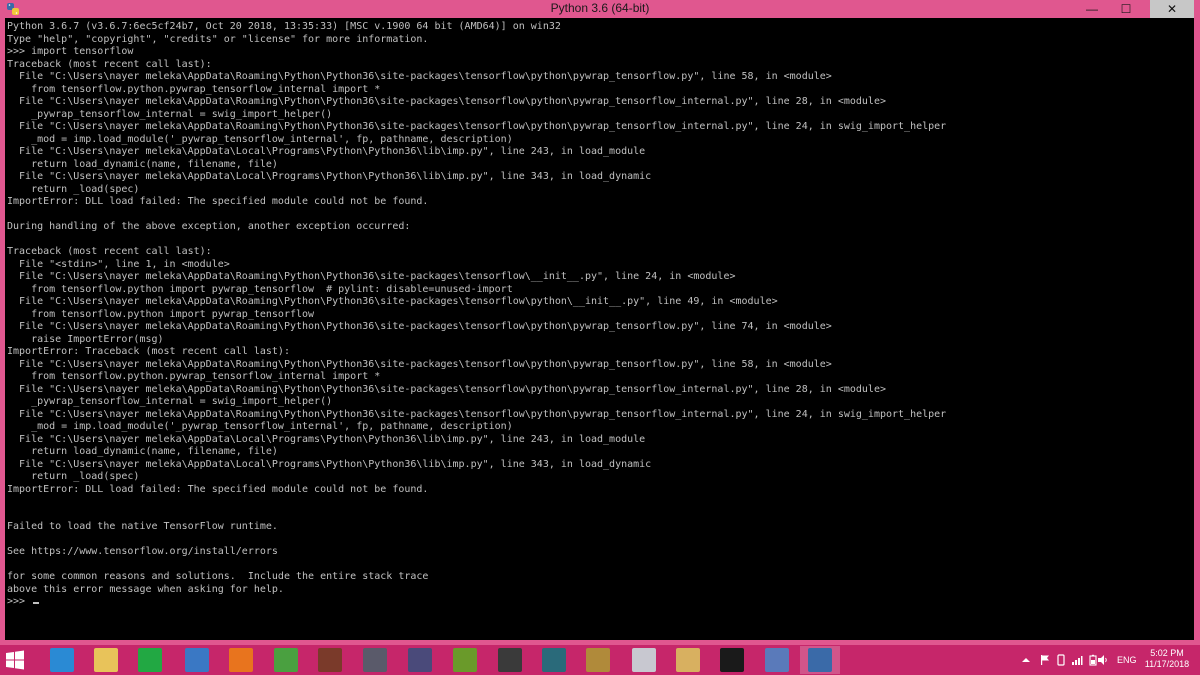 The image size is (1200, 675). Describe the element at coordinates (1026, 660) in the screenshot. I see `chevron-up-icon` at that location.